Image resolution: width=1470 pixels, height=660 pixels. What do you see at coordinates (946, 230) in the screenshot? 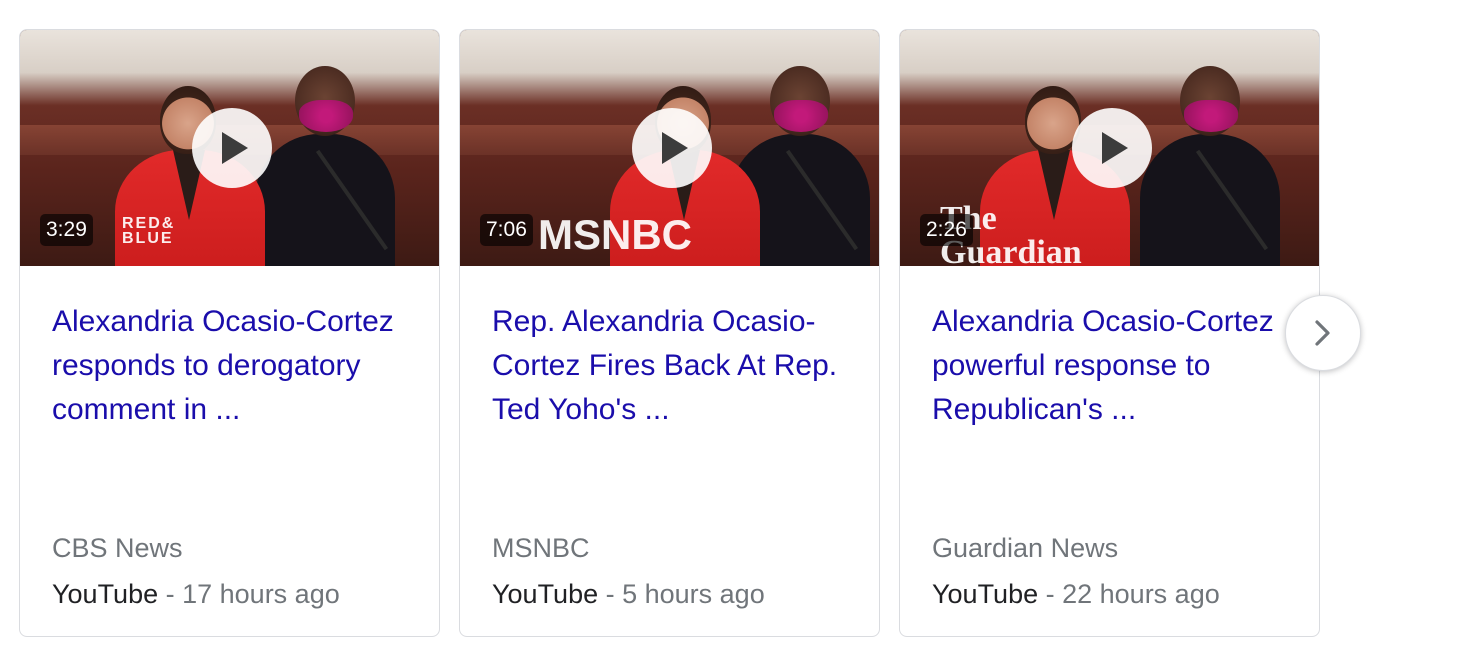
I see `duration-badge: 2:26` at bounding box center [946, 230].